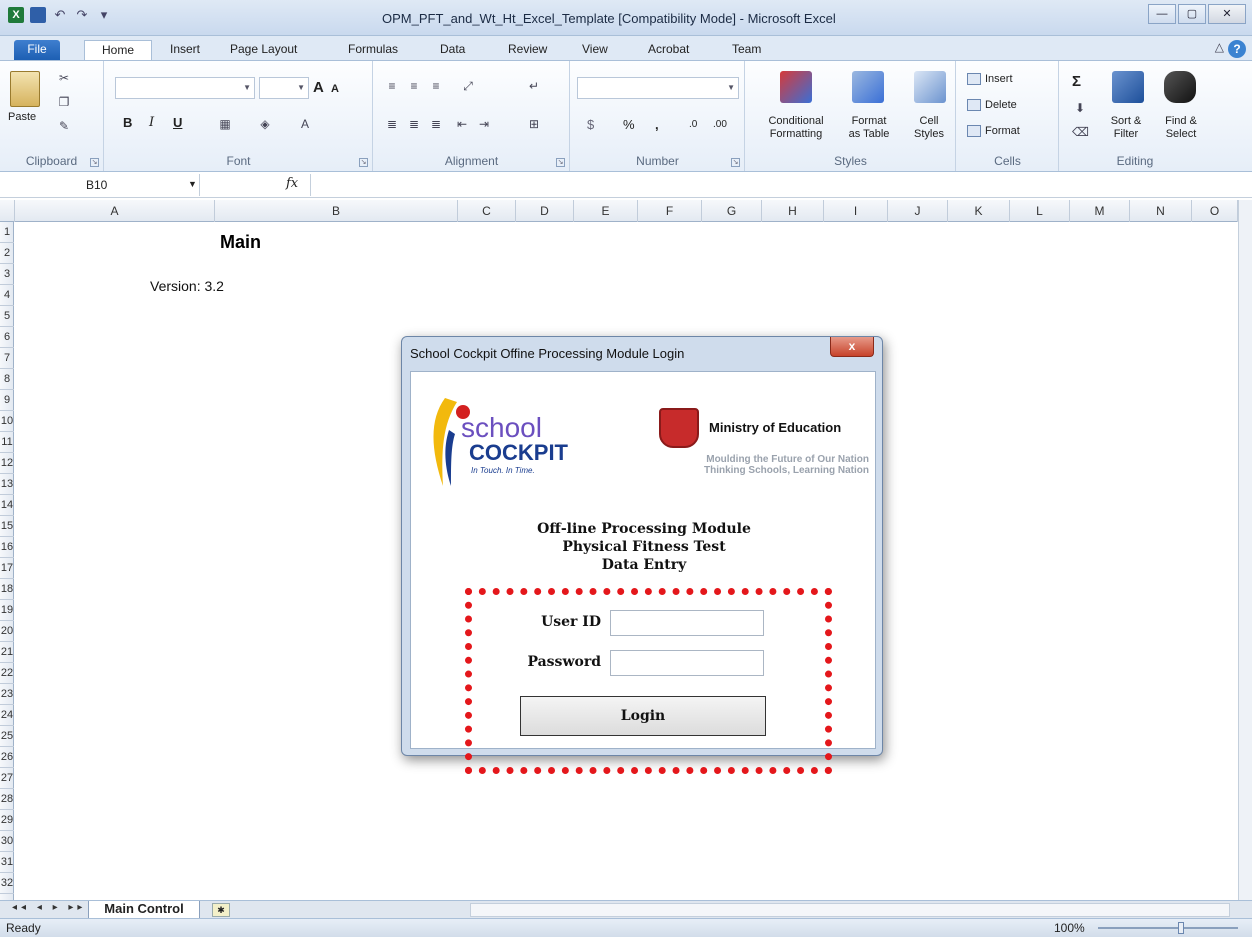 Image resolution: width=1252 pixels, height=937 pixels. What do you see at coordinates (127, 122) in the screenshot?
I see `bold-button: B` at bounding box center [127, 122].